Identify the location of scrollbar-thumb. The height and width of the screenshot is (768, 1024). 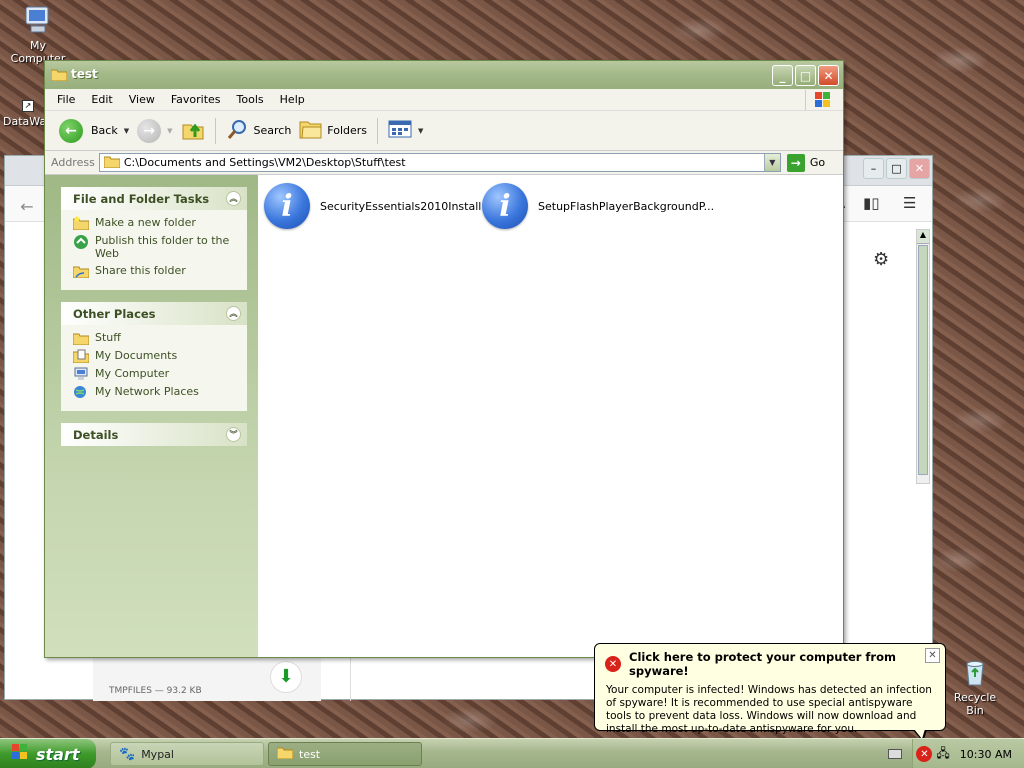
(923, 360).